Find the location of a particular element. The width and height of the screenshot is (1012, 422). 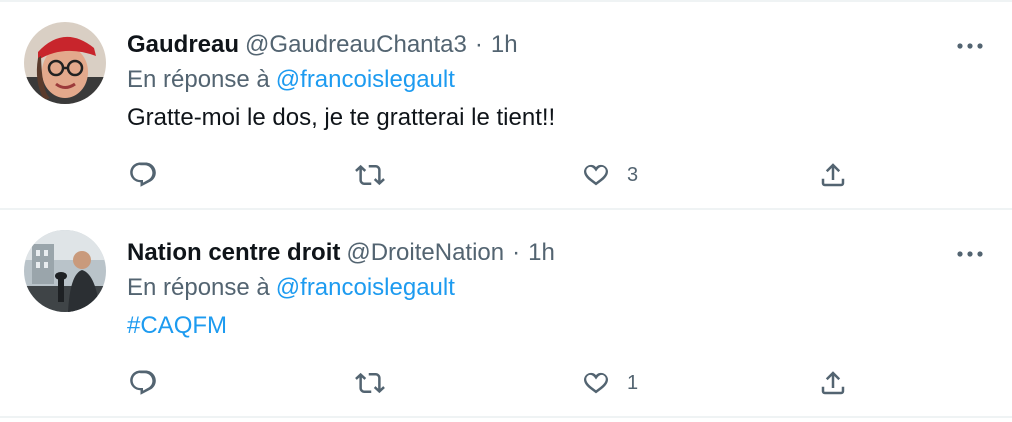

user-handle: @GaudreauChanta3 is located at coordinates (356, 45).